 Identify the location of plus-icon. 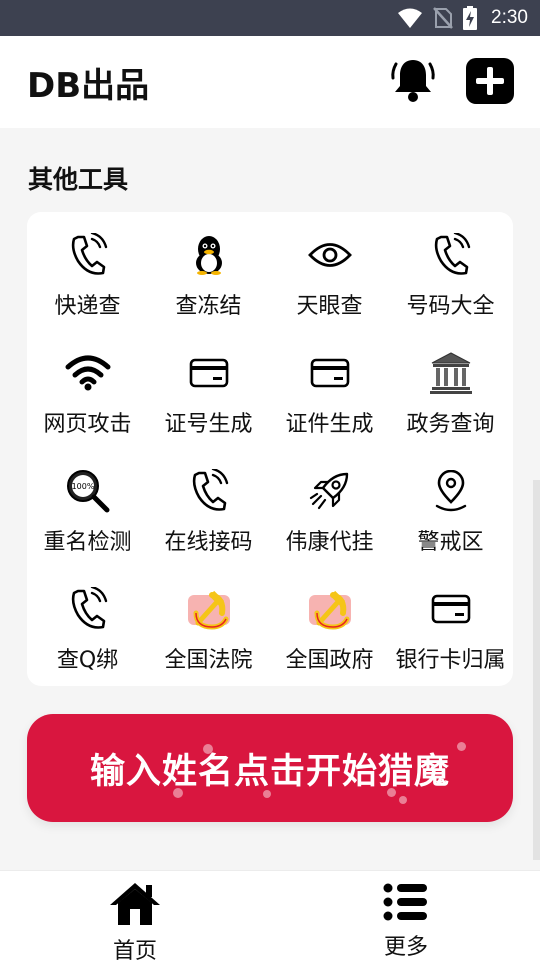
(490, 81).